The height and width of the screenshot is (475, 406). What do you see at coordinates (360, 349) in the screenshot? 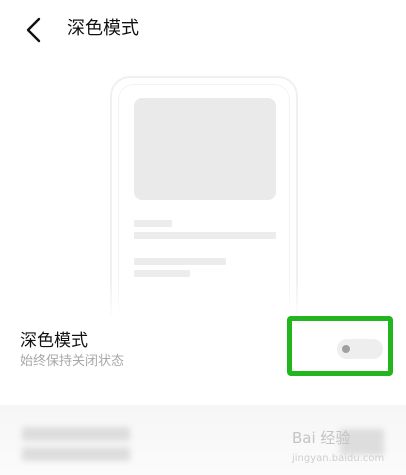
I see `dark-mode-toggle` at bounding box center [360, 349].